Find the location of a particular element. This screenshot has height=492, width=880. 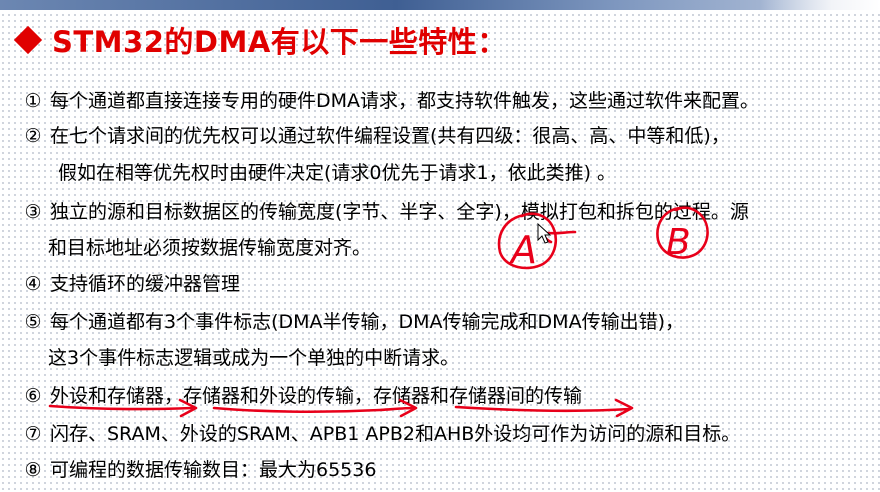

item-text: 可编程的数据传输数目：最大为65536 is located at coordinates (213, 470).